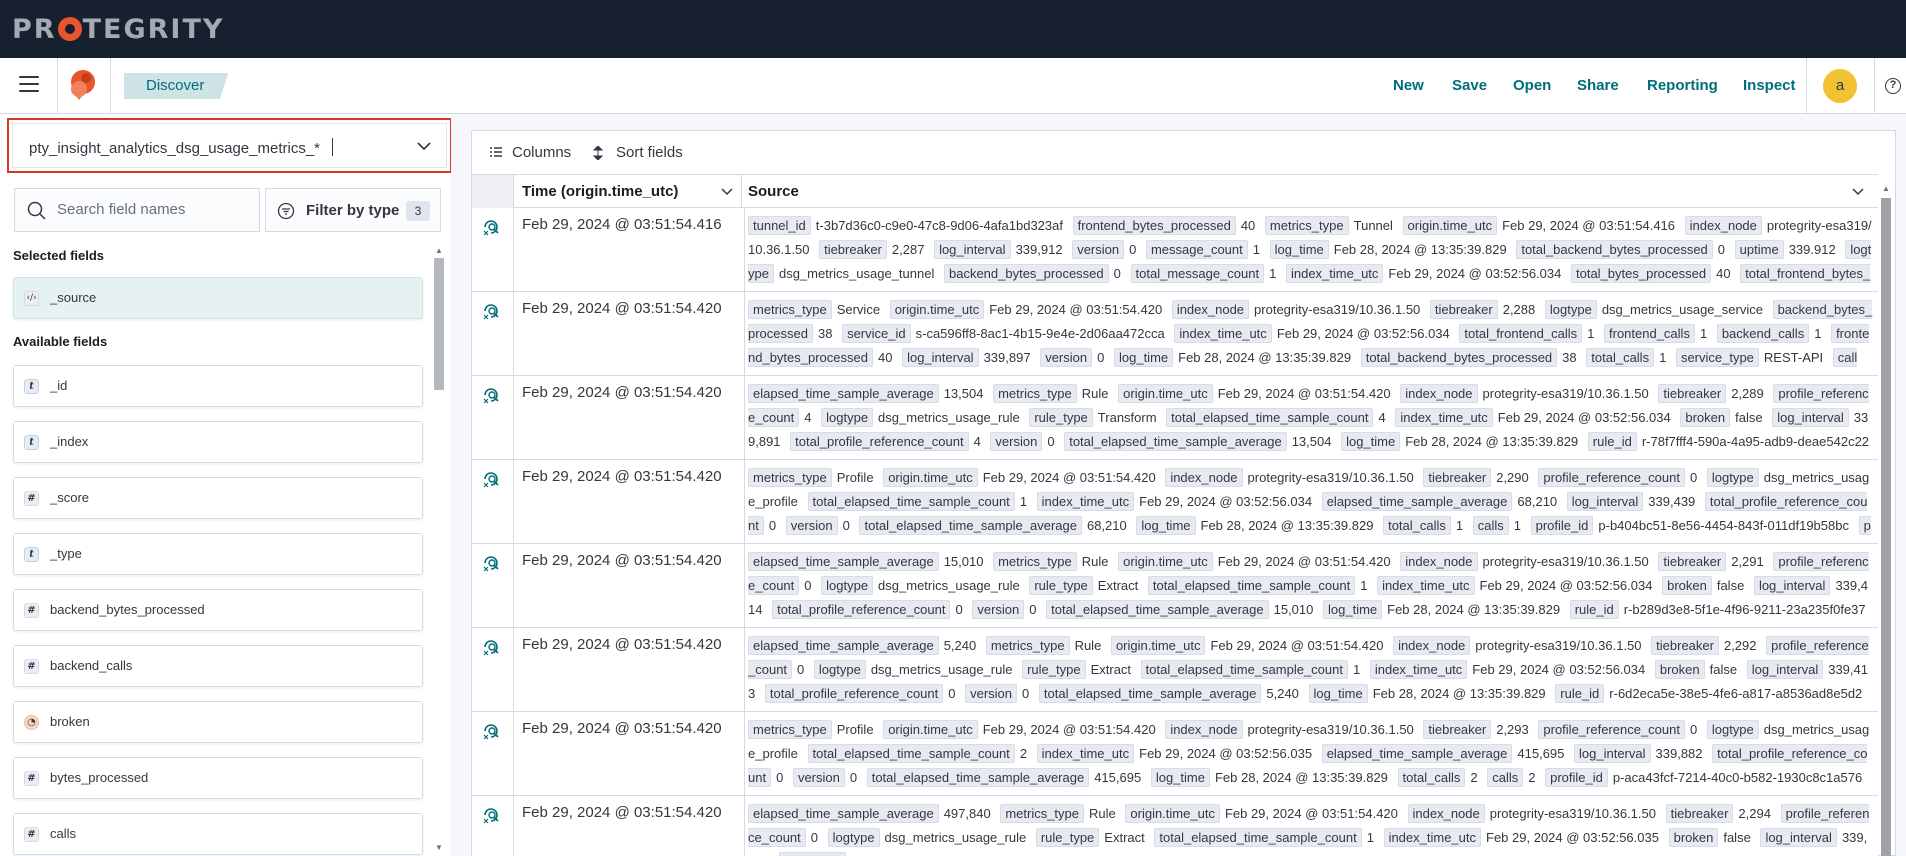 This screenshot has height=856, width=1906. I want to click on field-item: ◔ broken, so click(218, 722).